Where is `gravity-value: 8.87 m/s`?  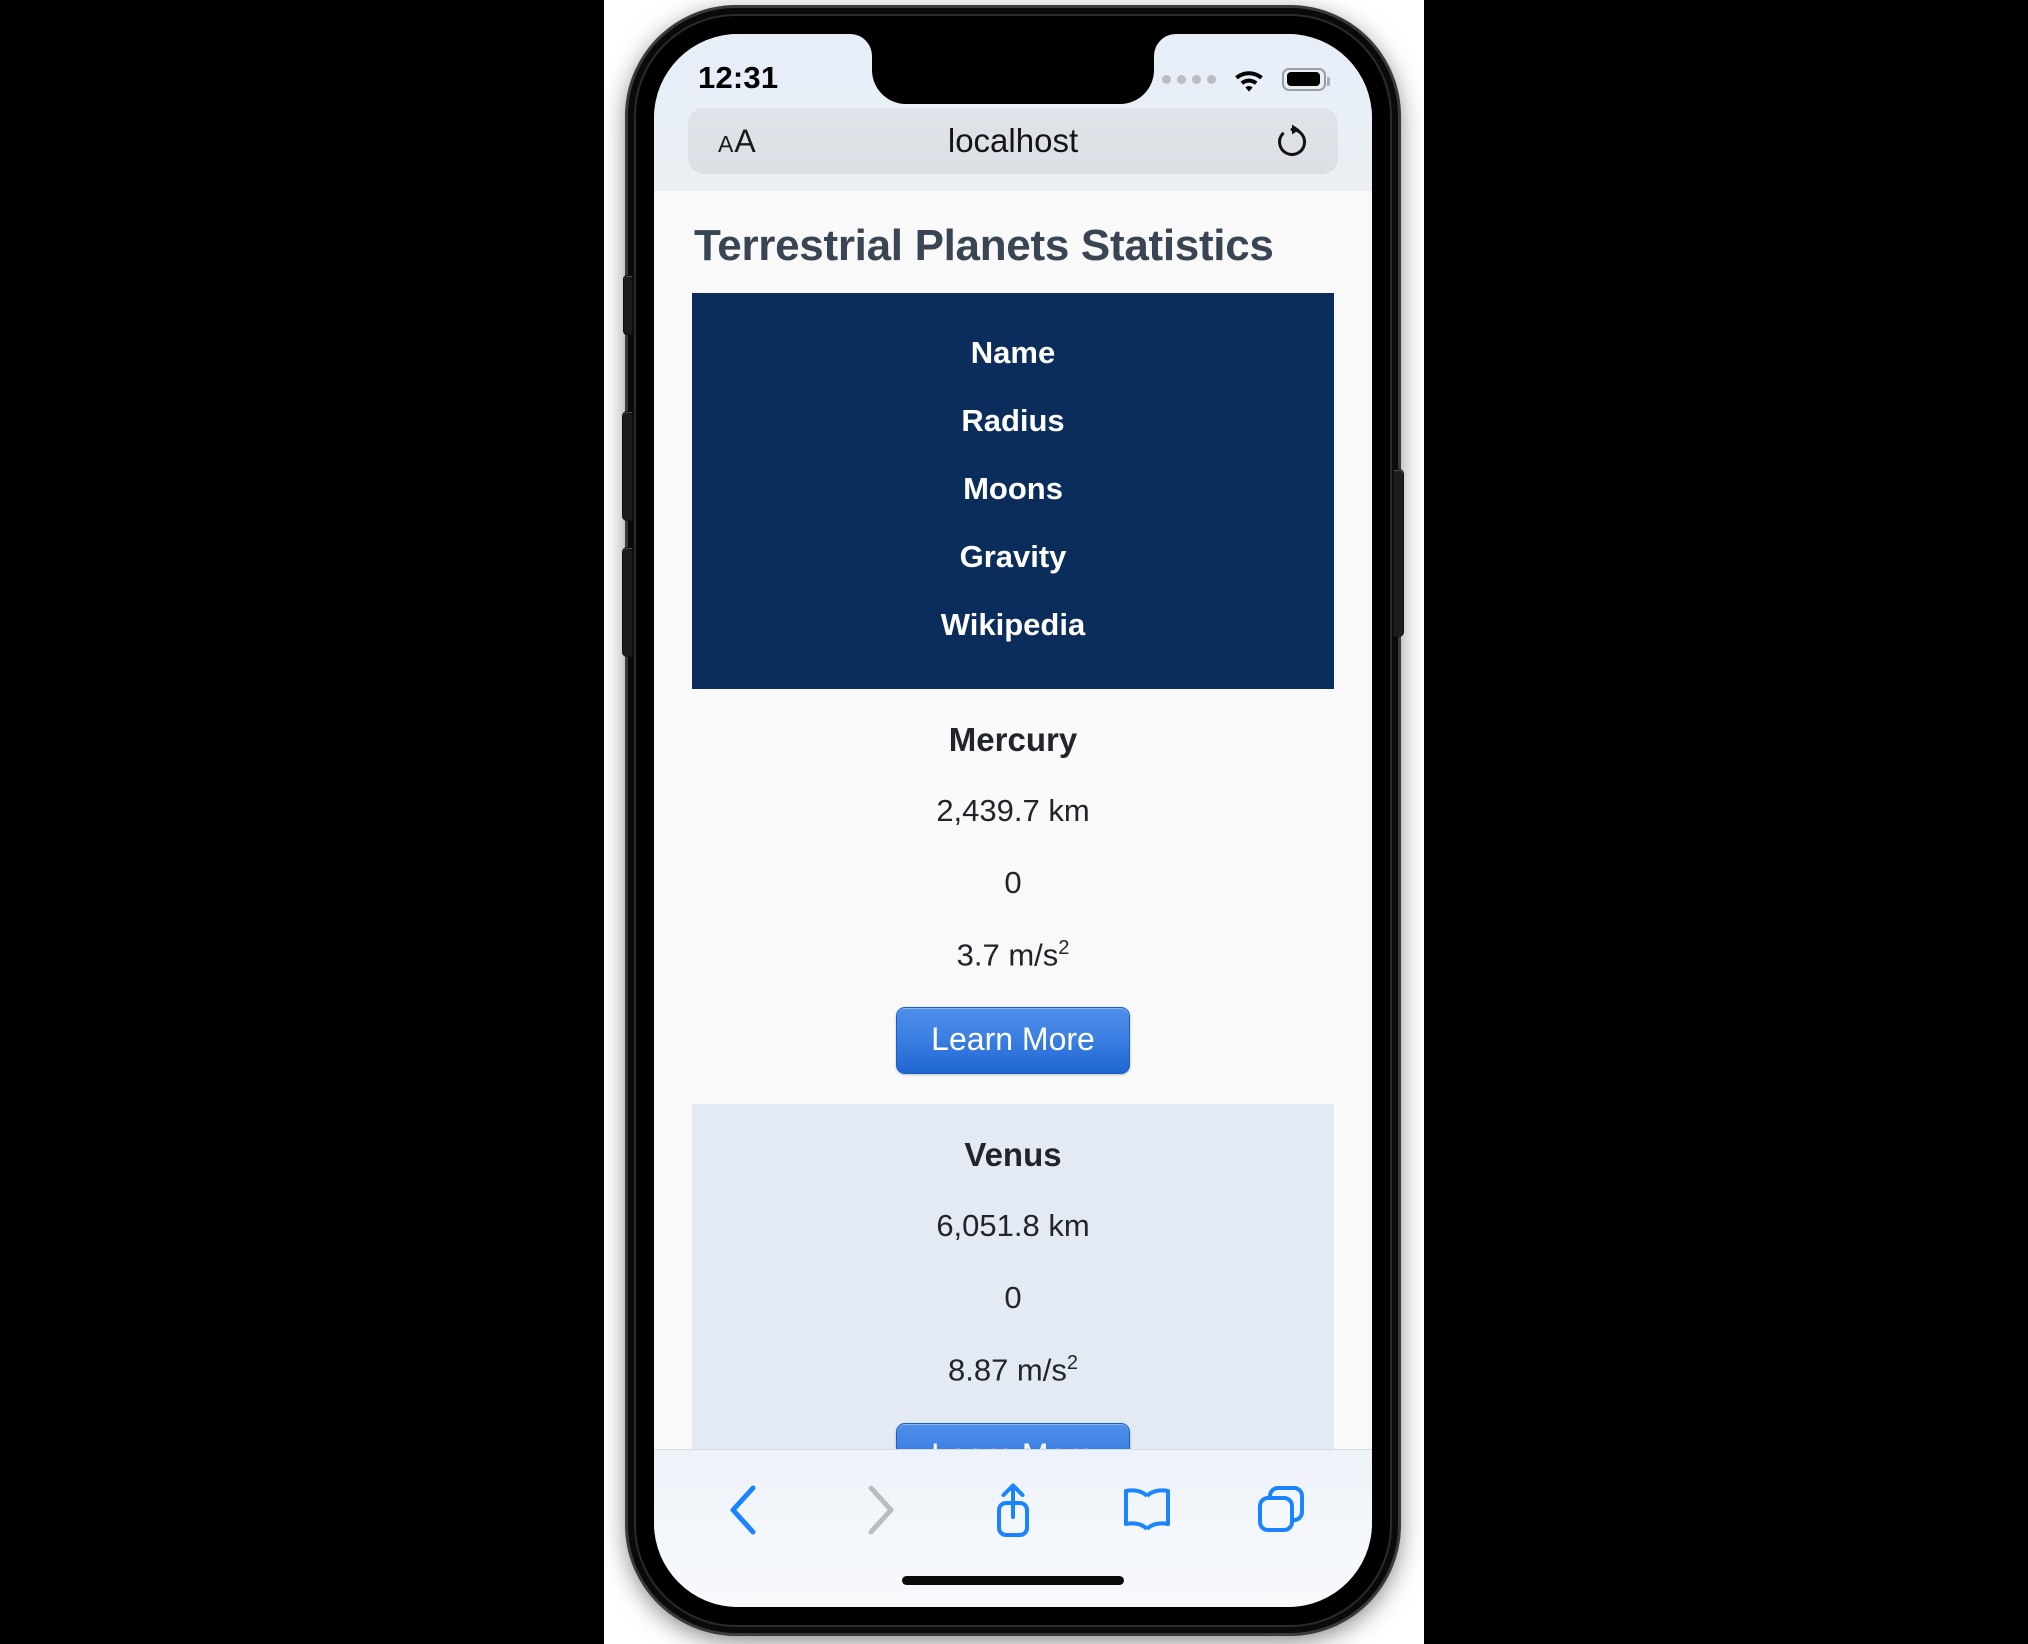
gravity-value: 8.87 m/s is located at coordinates (1007, 1370).